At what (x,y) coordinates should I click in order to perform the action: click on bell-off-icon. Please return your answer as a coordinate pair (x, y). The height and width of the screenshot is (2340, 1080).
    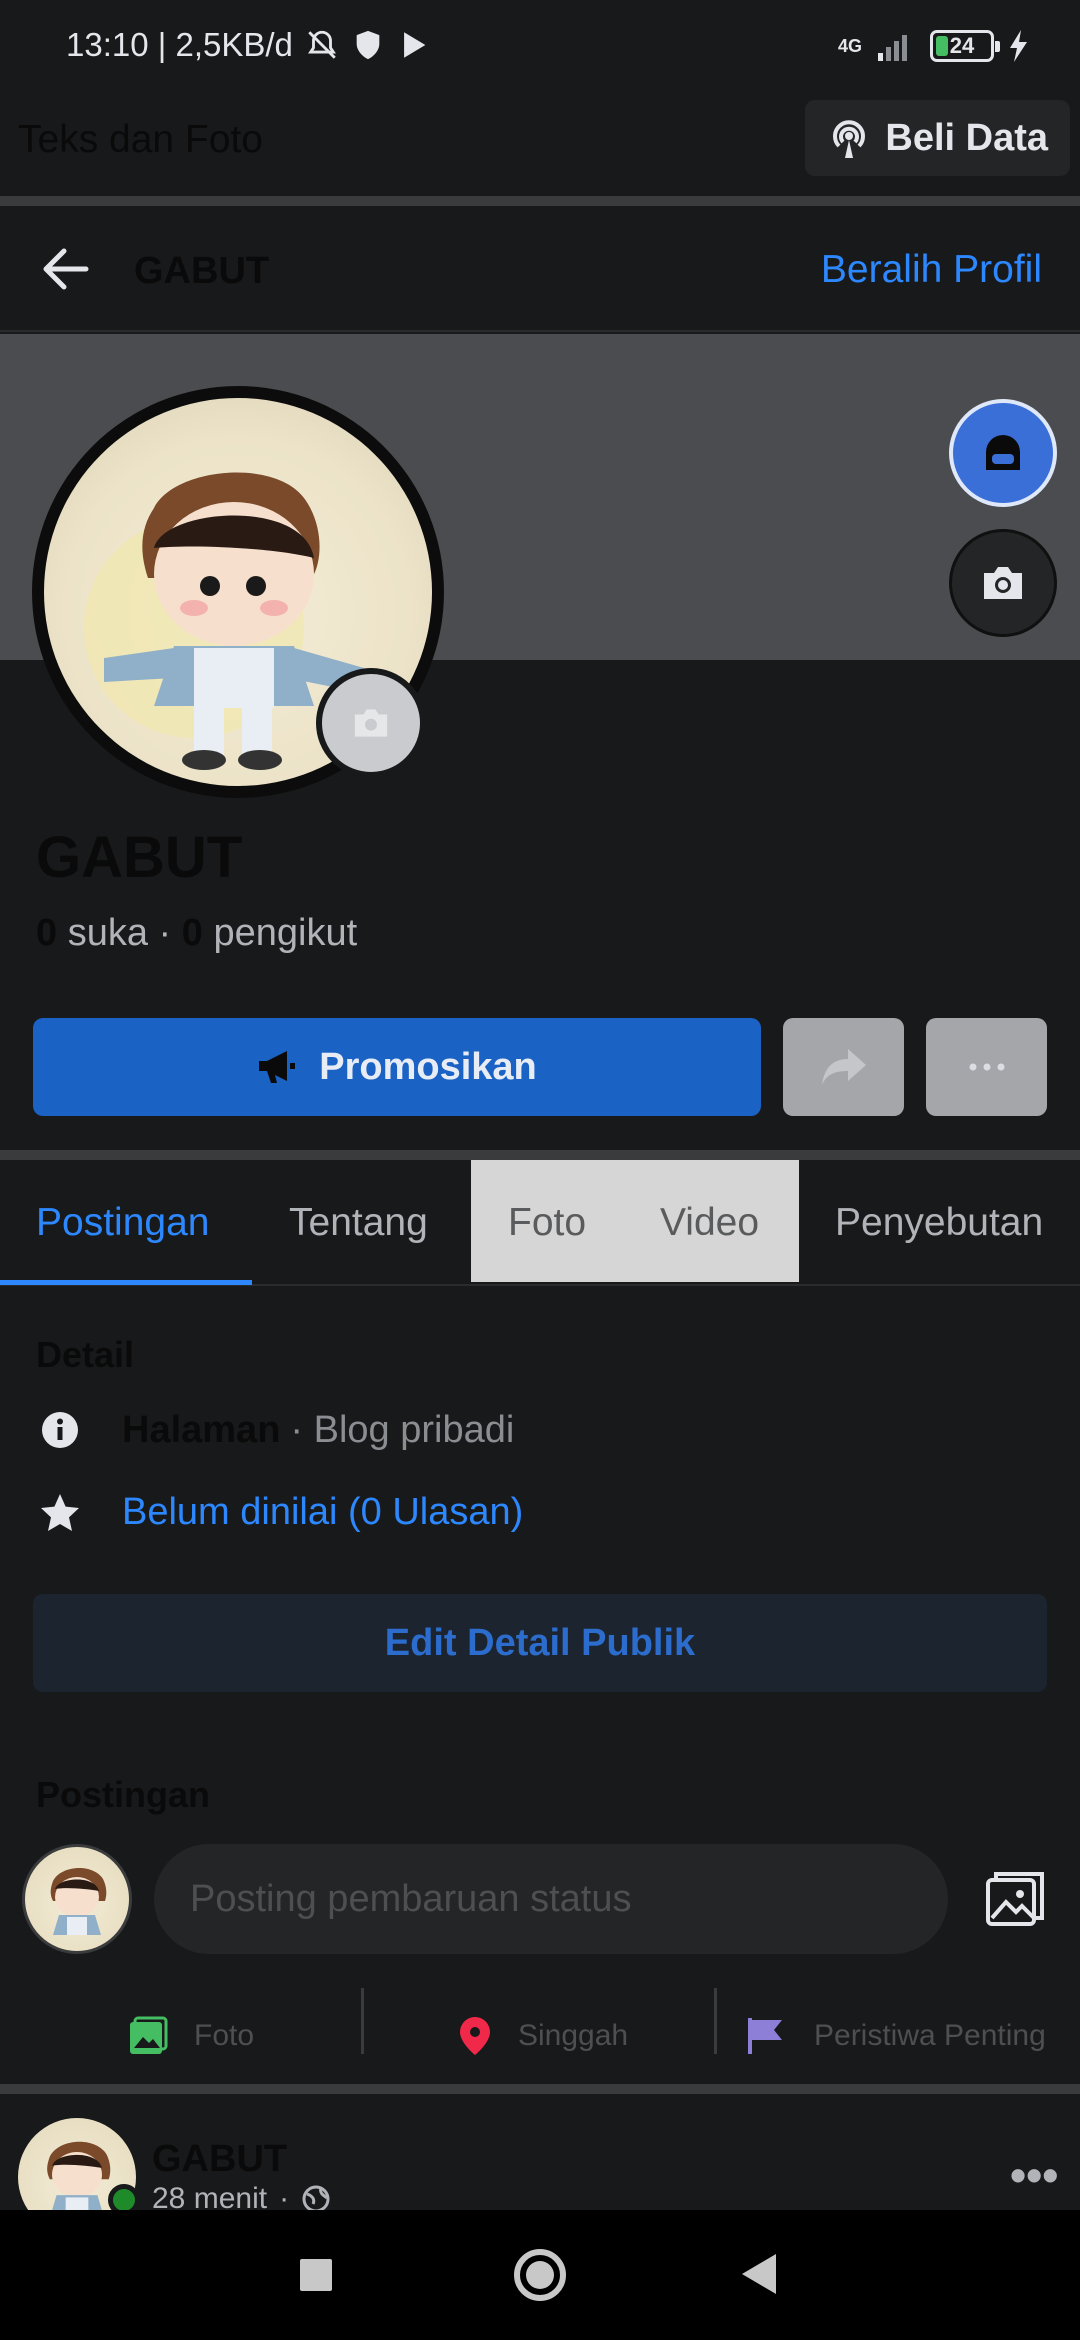
    Looking at the image, I should click on (321, 44).